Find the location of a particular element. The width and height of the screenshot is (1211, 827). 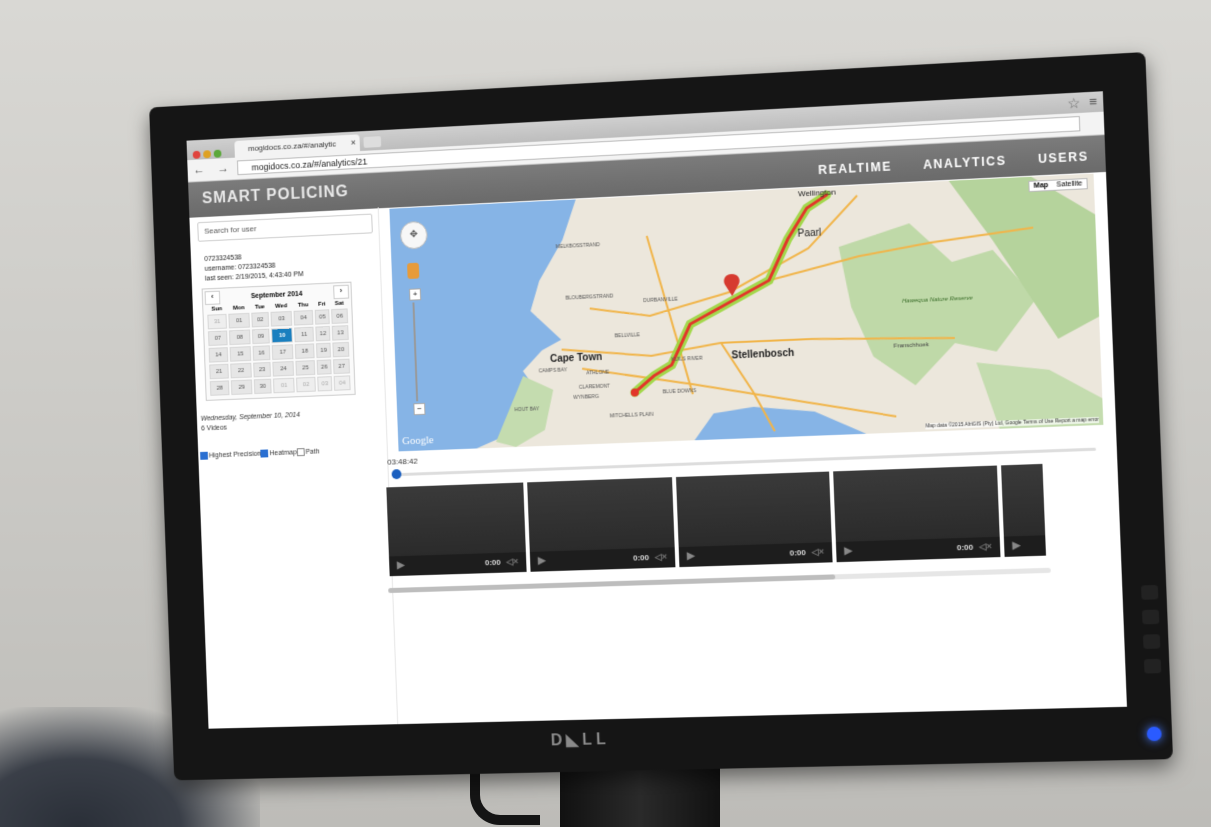

calendar-day: 27 is located at coordinates (342, 366).